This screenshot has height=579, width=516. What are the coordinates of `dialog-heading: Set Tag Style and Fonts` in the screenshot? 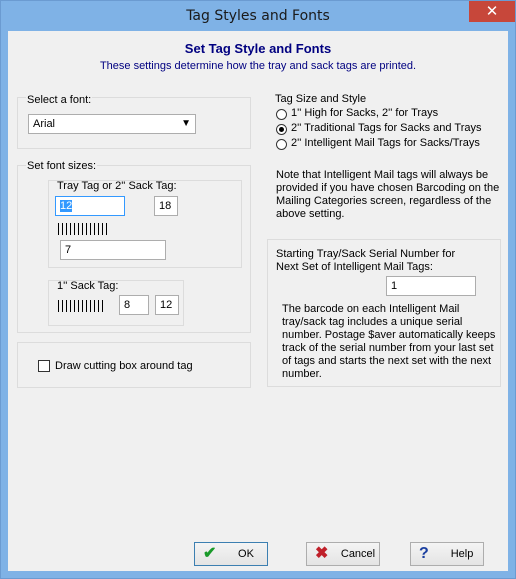 It's located at (258, 48).